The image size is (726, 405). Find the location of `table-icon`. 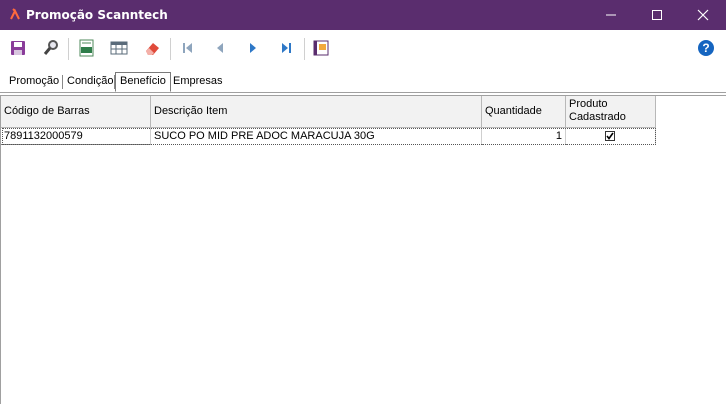

table-icon is located at coordinates (119, 48).